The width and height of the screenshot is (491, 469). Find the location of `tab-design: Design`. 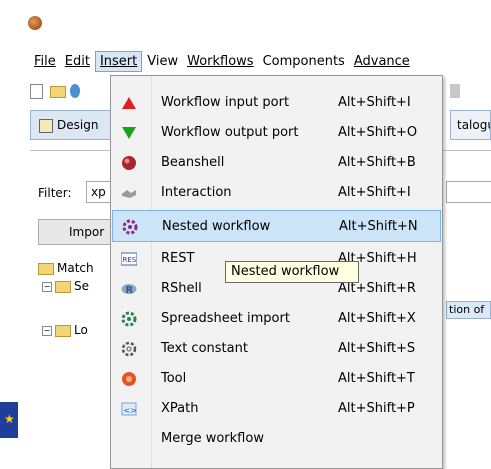

tab-design: Design is located at coordinates (74, 125).